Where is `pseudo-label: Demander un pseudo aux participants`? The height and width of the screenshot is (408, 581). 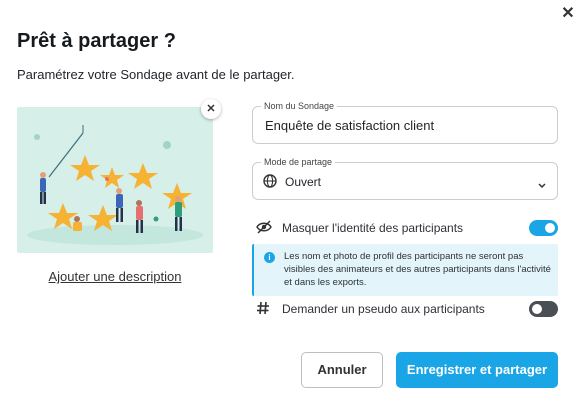 pseudo-label: Demander un pseudo aux participants is located at coordinates (383, 309).